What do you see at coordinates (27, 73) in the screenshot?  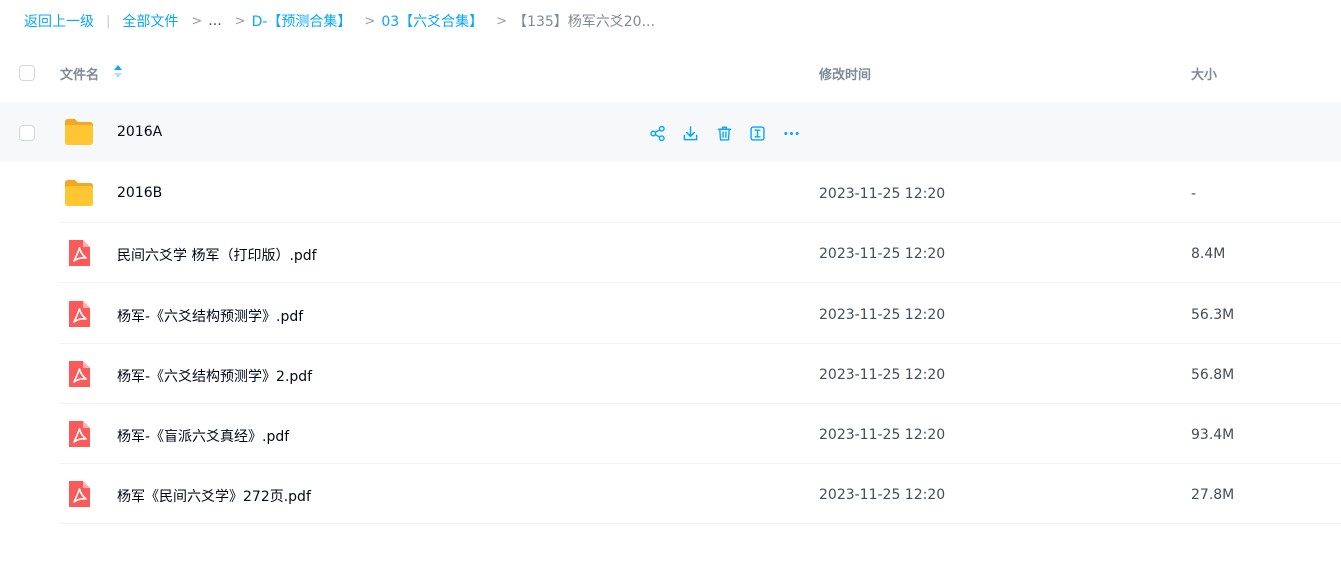 I see `select-all-checkbox` at bounding box center [27, 73].